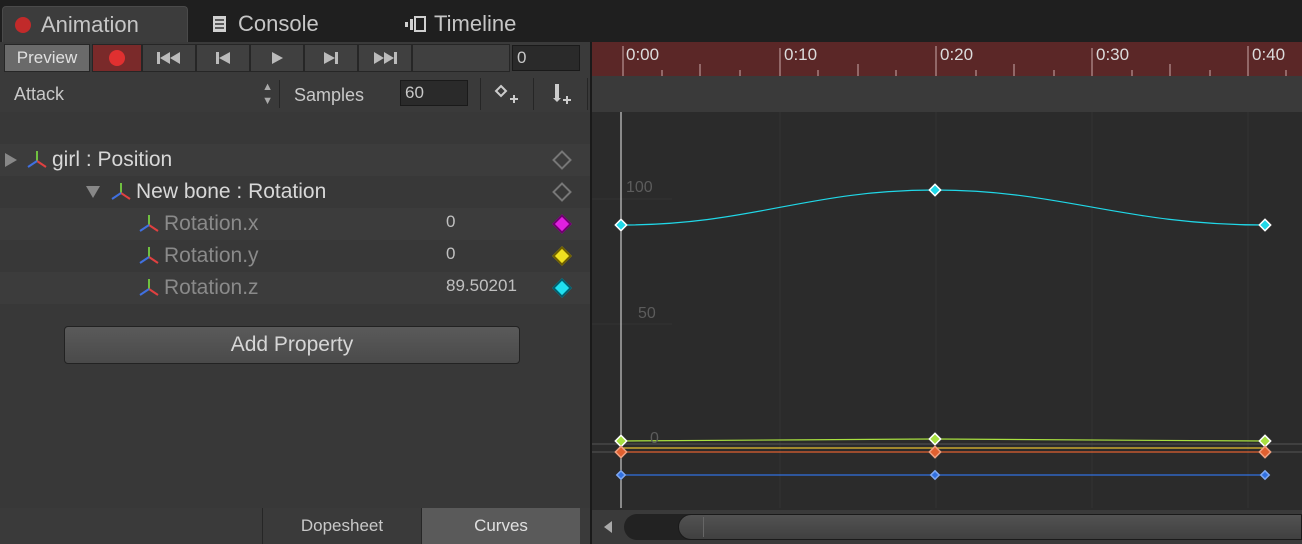 This screenshot has height=544, width=1302. I want to click on property-row-rotation-x: Rotation.x 0, so click(296, 224).